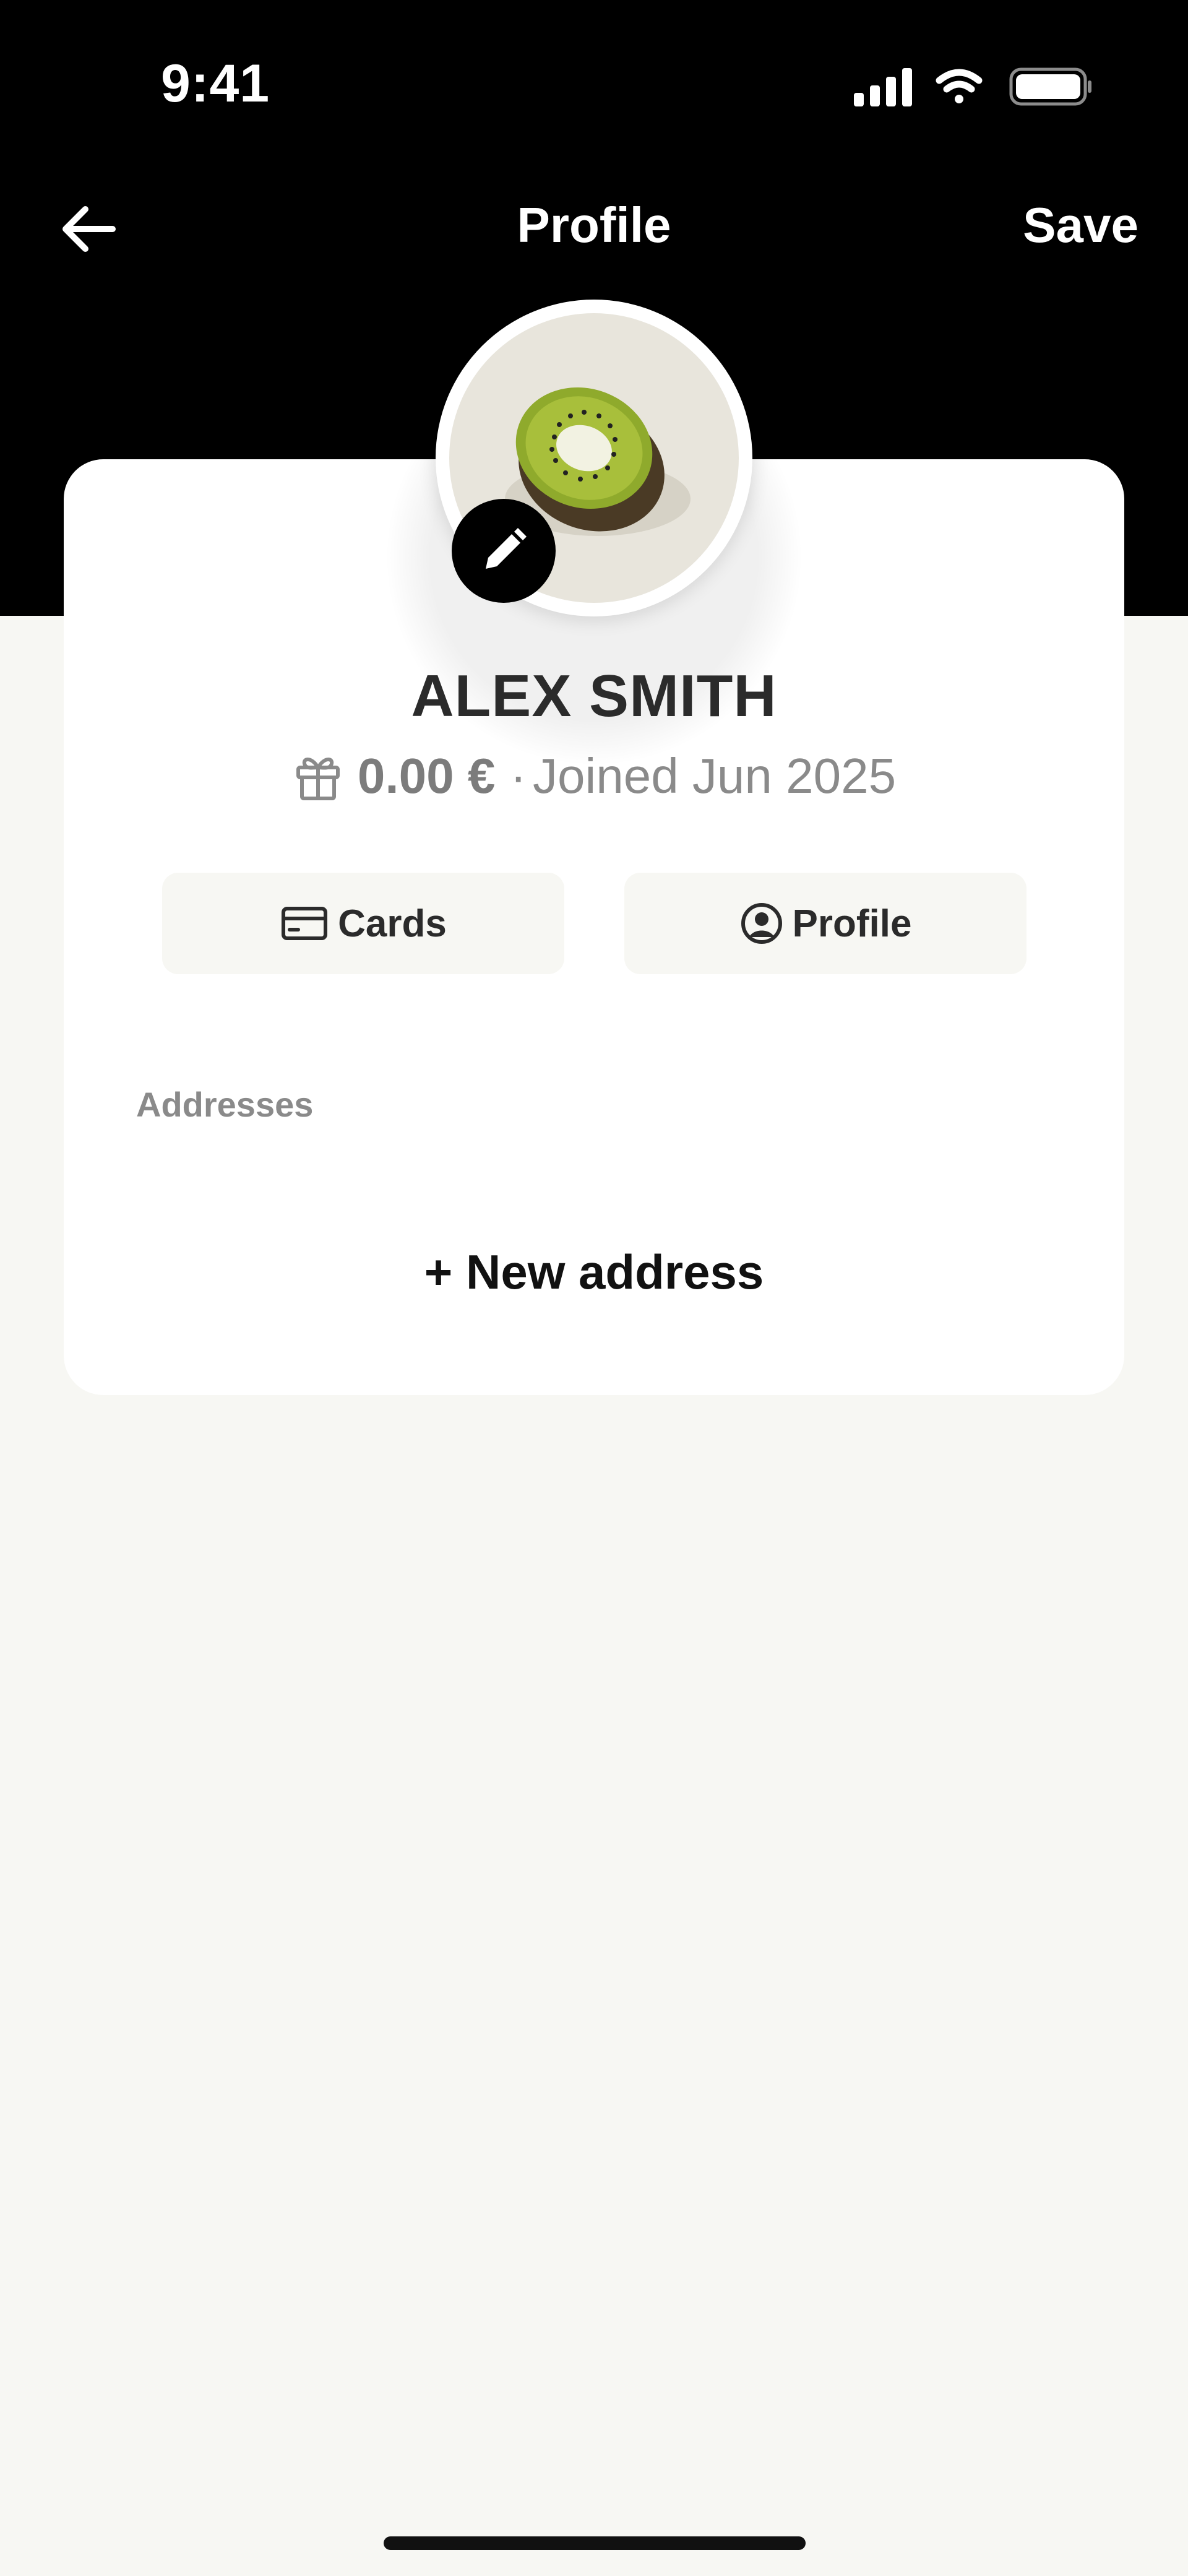 The image size is (1188, 2576). What do you see at coordinates (392, 923) in the screenshot?
I see `cards-label: Cards` at bounding box center [392, 923].